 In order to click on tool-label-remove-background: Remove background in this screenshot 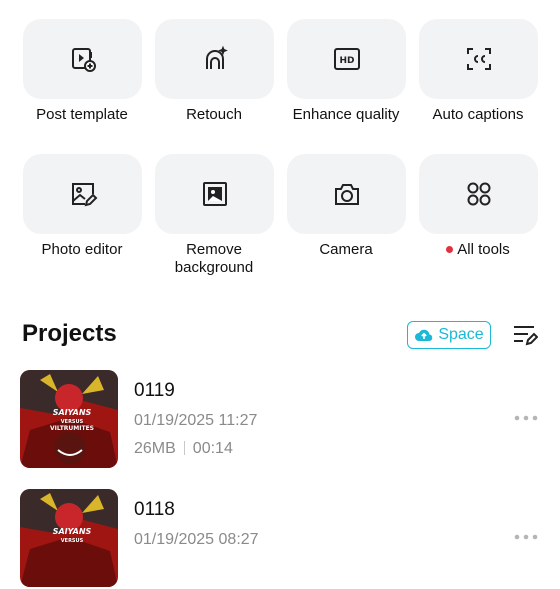, I will do `click(214, 259)`.